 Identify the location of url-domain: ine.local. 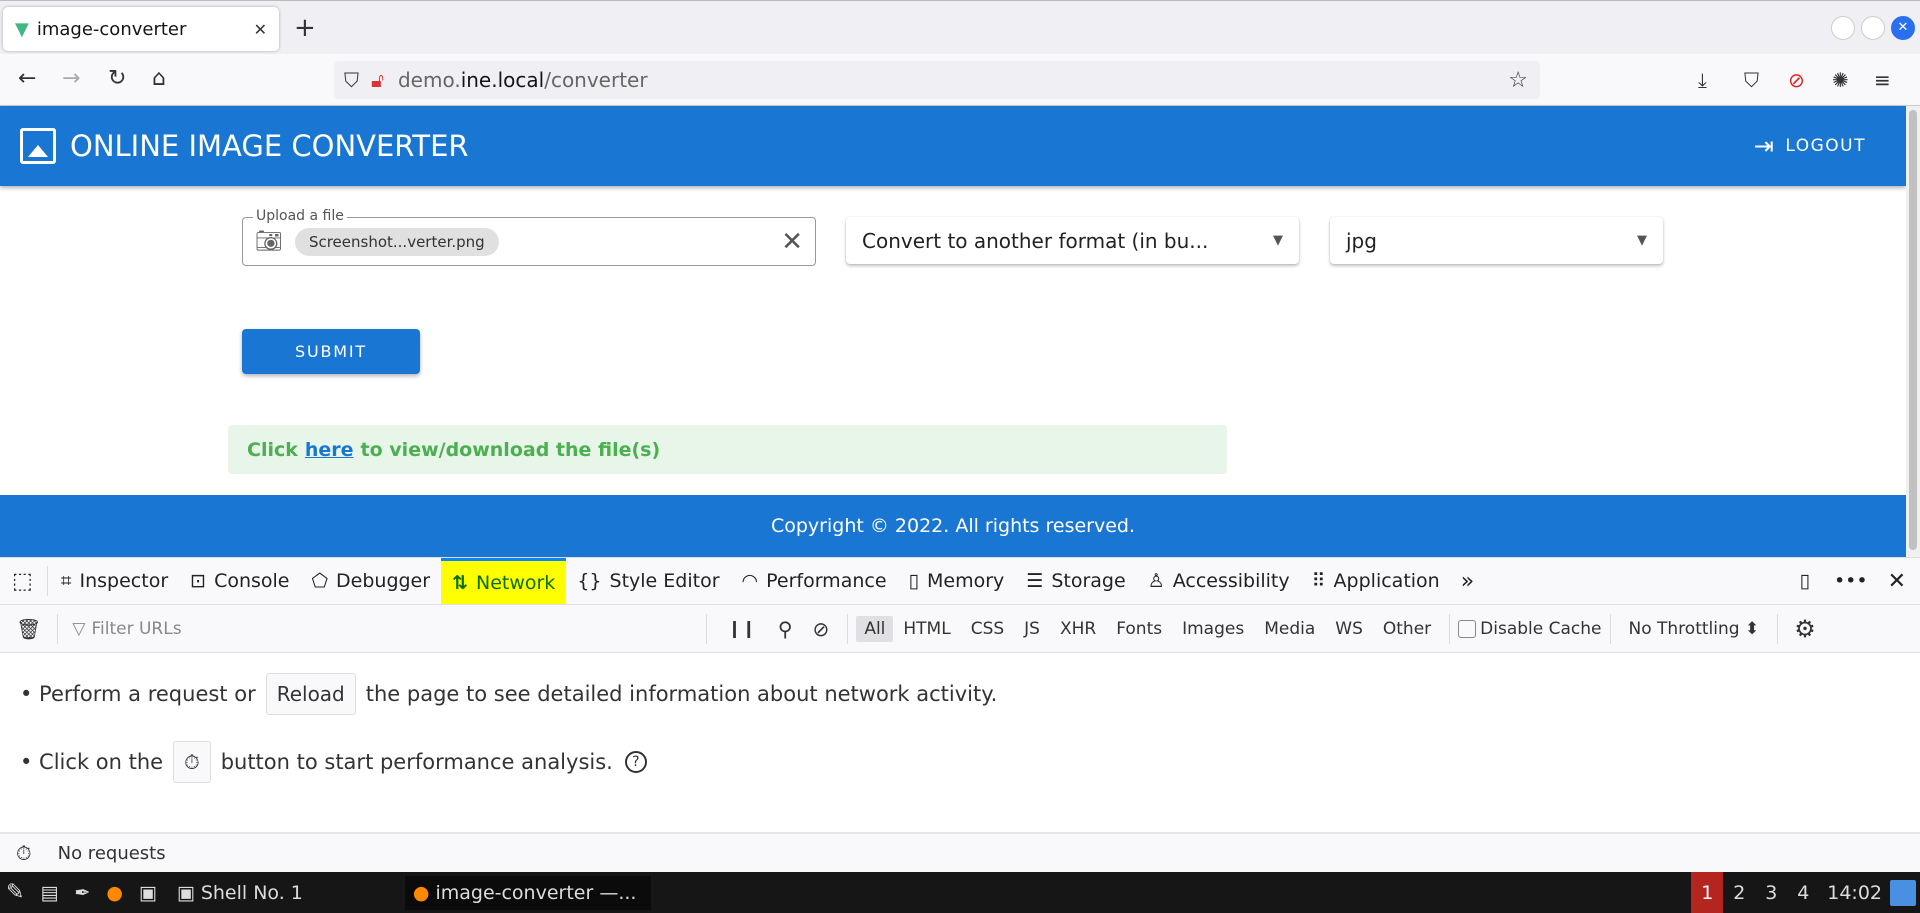
(502, 80).